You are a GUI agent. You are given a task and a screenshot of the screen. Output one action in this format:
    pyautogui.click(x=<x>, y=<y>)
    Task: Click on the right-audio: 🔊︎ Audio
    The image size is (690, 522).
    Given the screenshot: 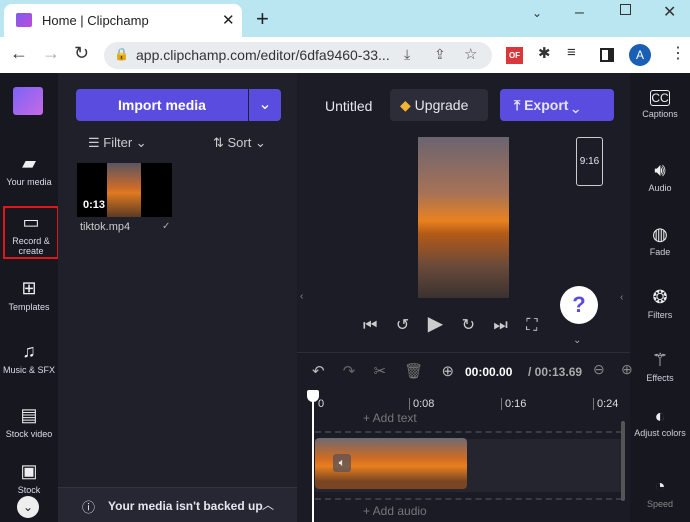 What is the action you would take?
    pyautogui.click(x=660, y=176)
    